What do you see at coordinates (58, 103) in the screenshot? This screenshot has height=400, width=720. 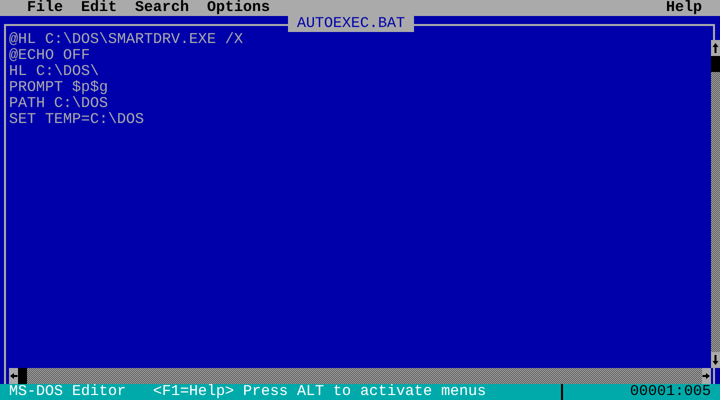 I see `code-line: PATH C:\DOS` at bounding box center [58, 103].